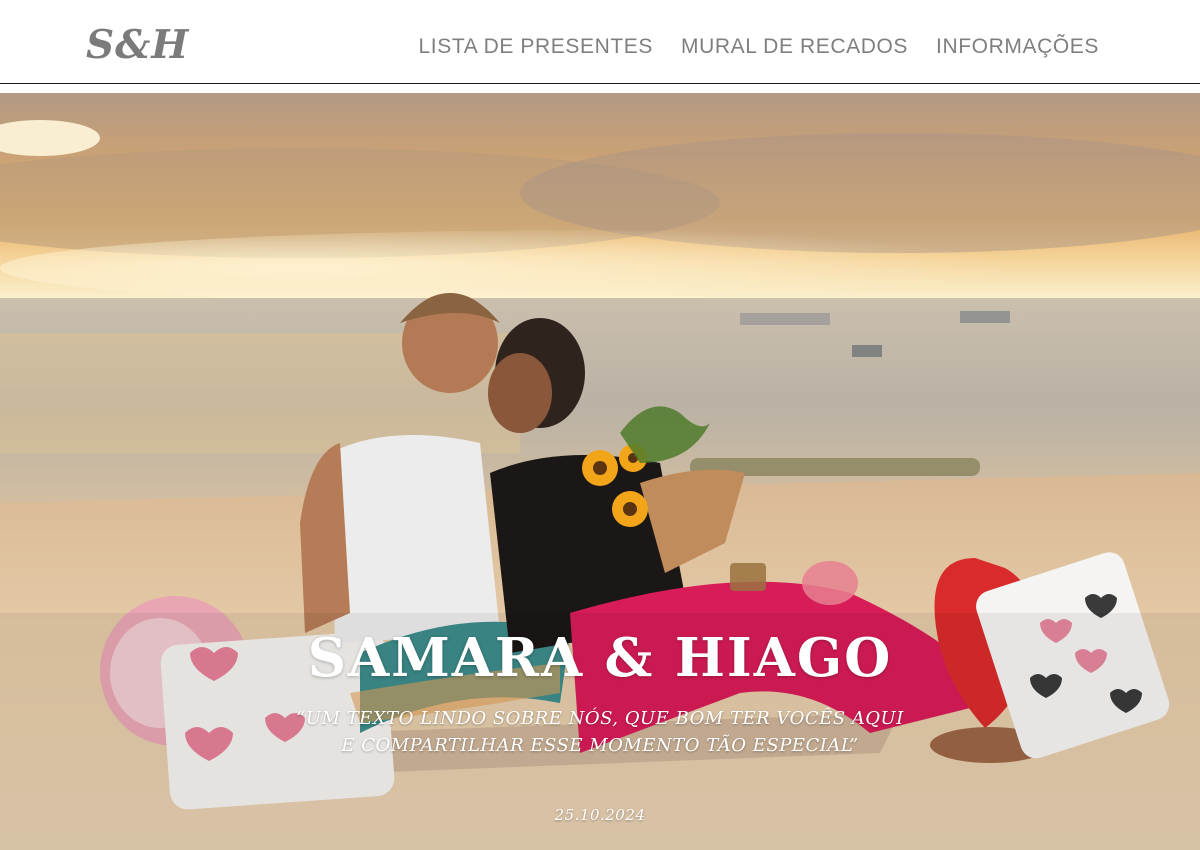 The image size is (1200, 850). I want to click on nav-link-message-wall: MURAL DE RECADOS, so click(794, 47).